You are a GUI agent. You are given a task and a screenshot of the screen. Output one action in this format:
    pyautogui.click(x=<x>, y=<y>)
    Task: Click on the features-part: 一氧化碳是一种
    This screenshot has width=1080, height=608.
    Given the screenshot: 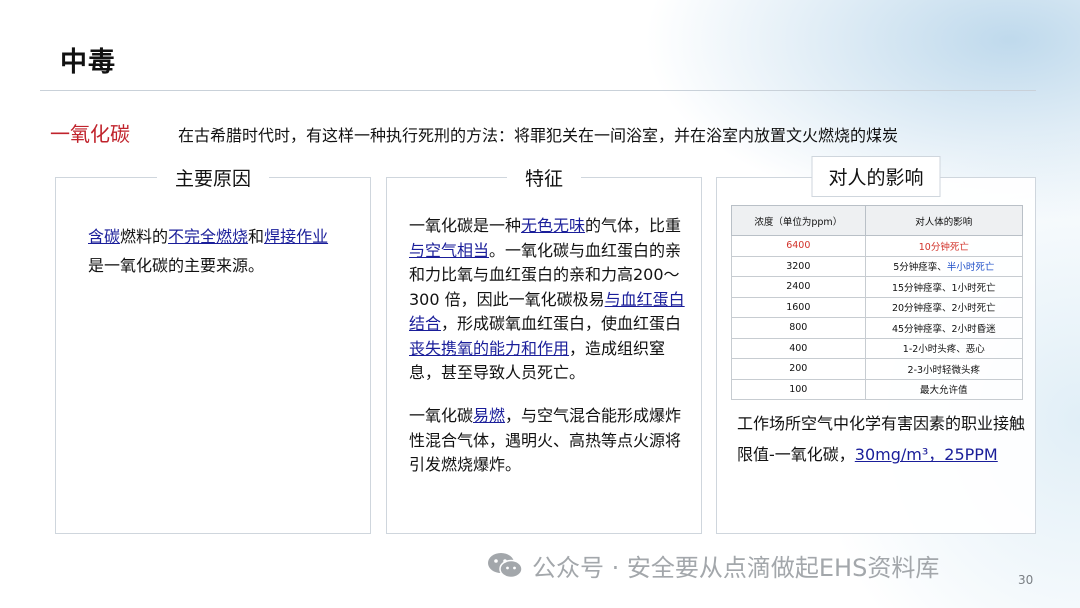 What is the action you would take?
    pyautogui.click(x=465, y=225)
    